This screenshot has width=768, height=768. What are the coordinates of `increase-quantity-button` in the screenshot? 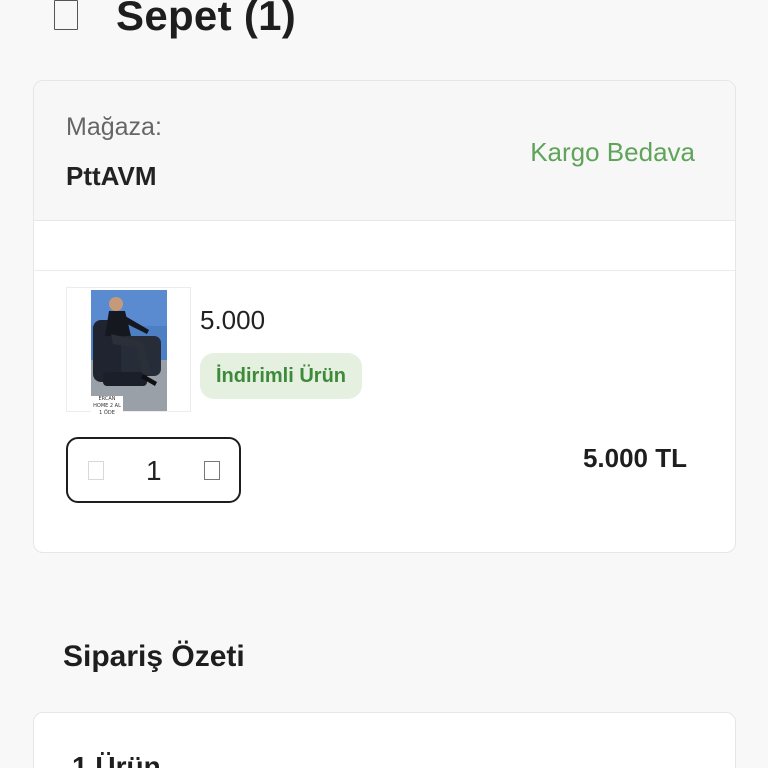 It's located at (212, 470).